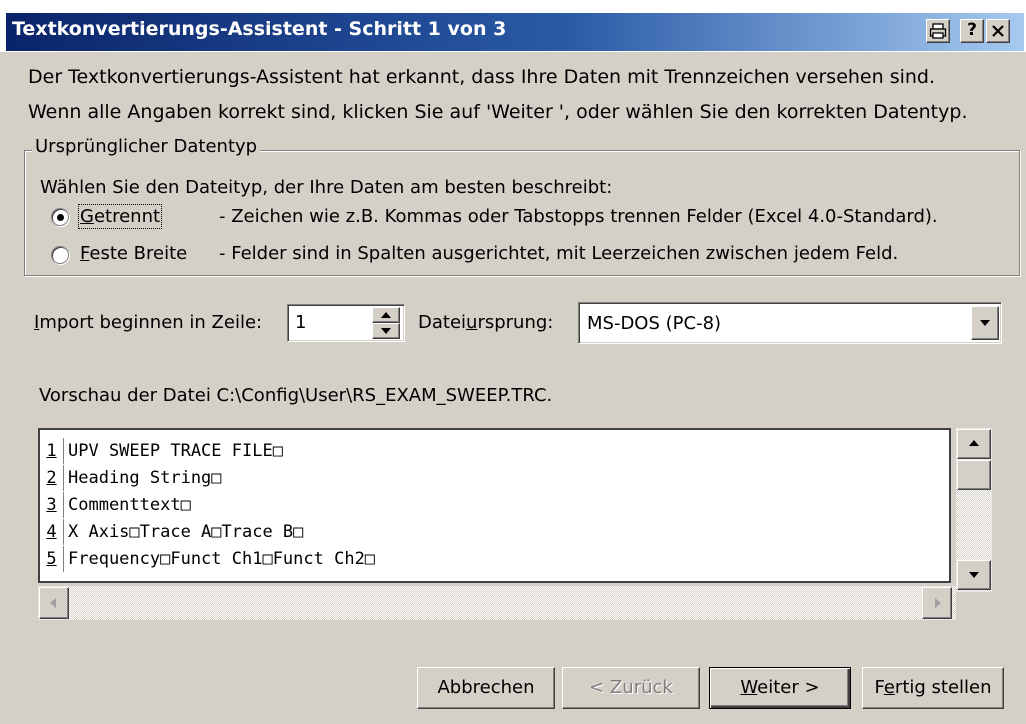 The height and width of the screenshot is (724, 1026). I want to click on scroll-left-button, so click(54, 603).